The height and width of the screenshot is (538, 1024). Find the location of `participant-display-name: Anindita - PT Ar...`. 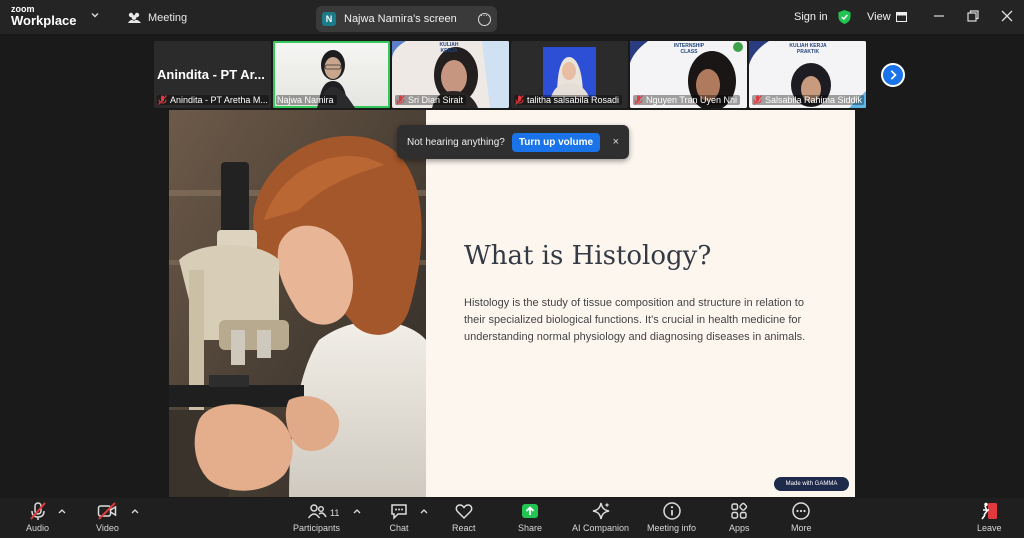

participant-display-name: Anindita - PT Ar... is located at coordinates (211, 74).